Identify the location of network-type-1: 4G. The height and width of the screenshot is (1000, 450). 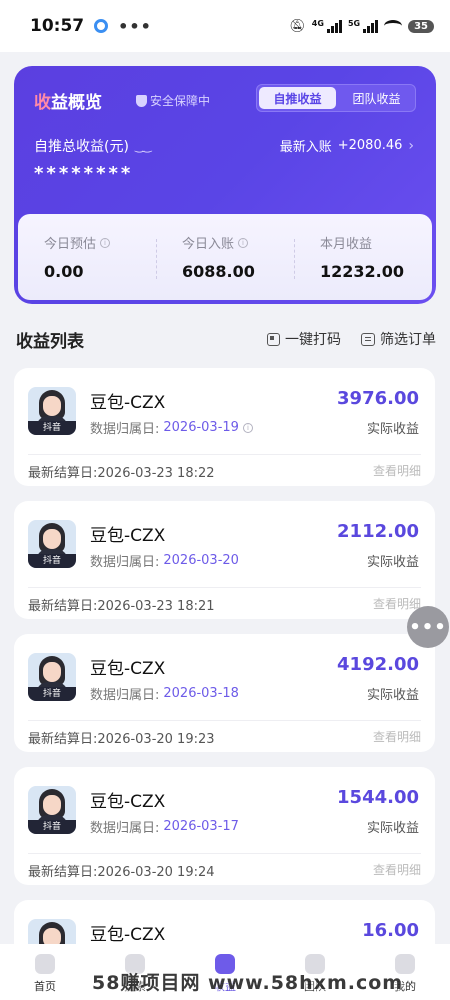
(317, 23).